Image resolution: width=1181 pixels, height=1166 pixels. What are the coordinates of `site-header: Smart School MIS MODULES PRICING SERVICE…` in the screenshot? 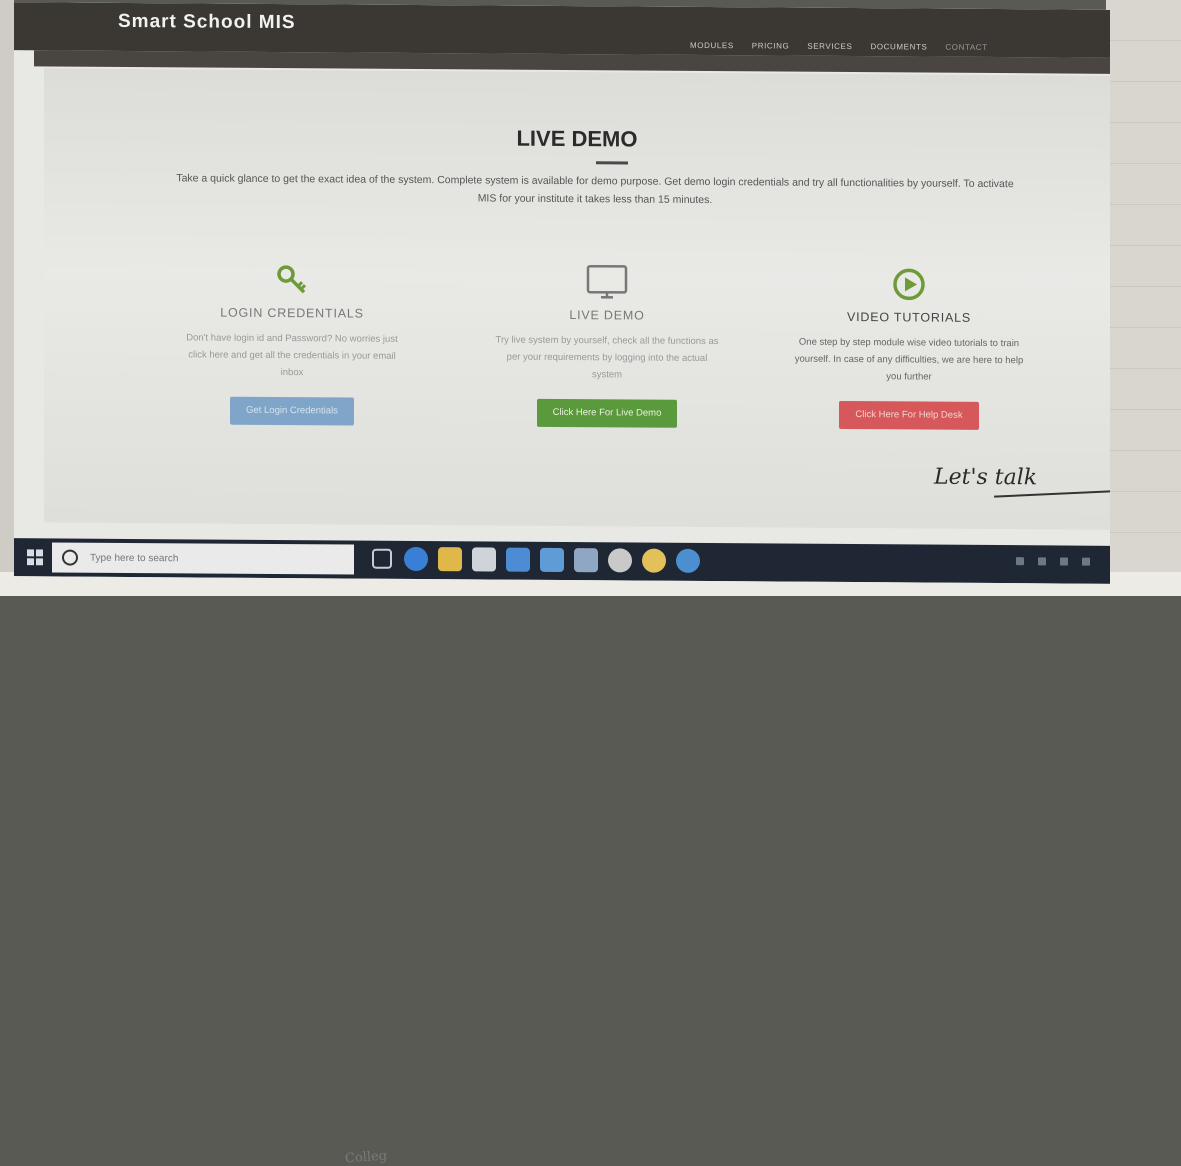 It's located at (562, 30).